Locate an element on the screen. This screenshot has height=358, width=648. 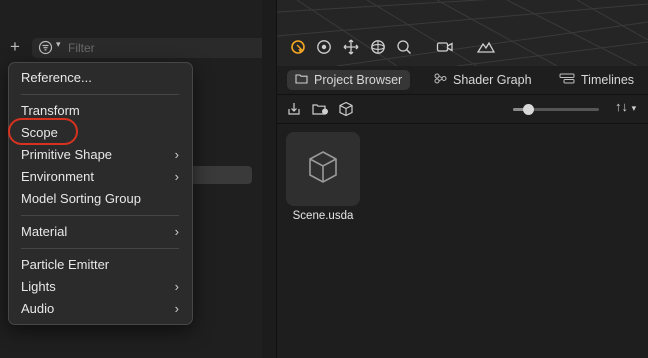
add-entity-button: + is located at coordinates (15, 47).